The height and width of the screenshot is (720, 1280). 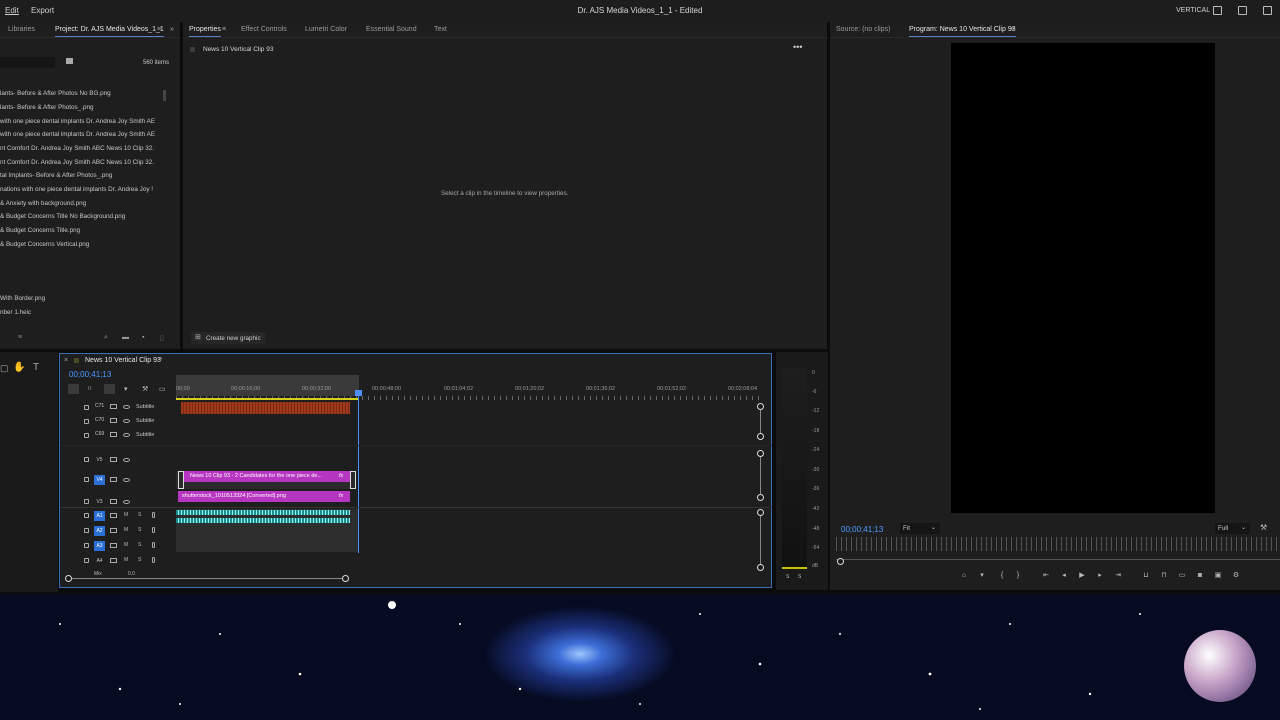 I want to click on tab-program: Program: News 10 Vertical Clip 93, so click(x=962, y=31).